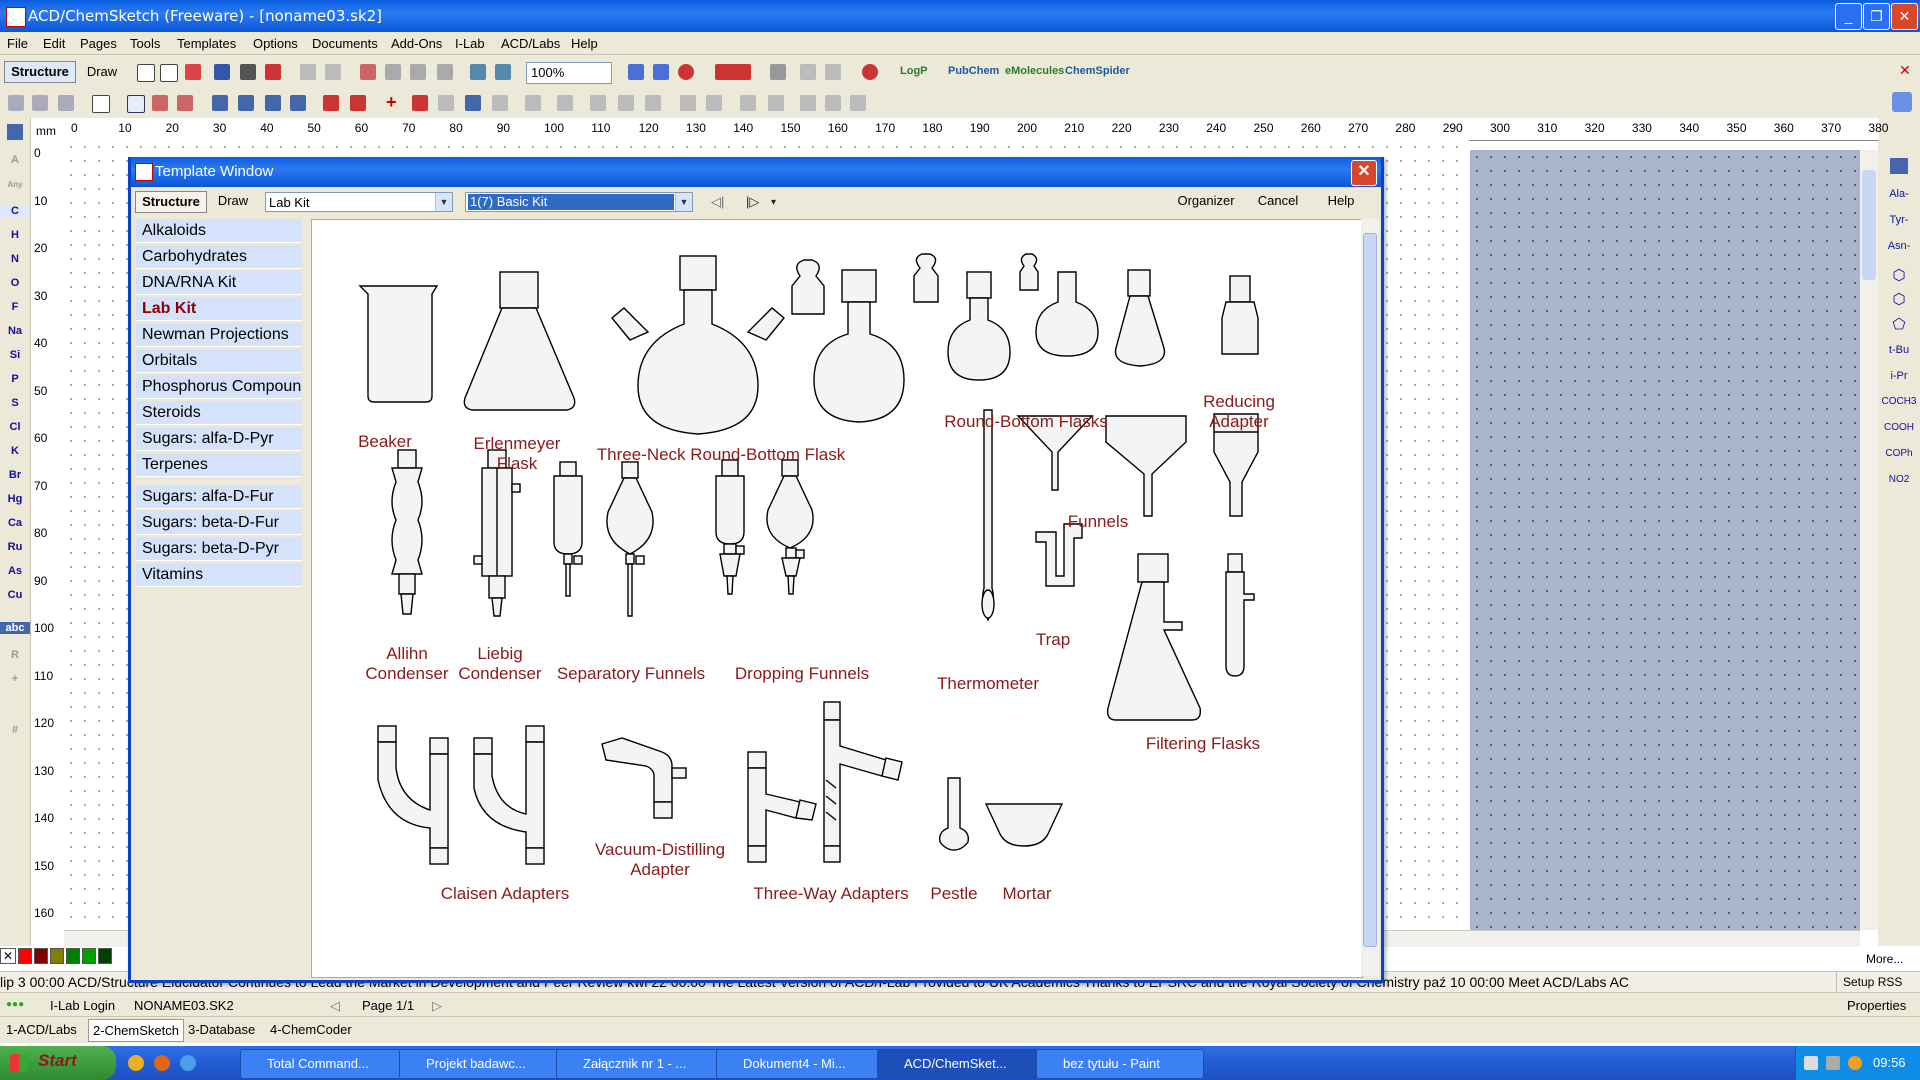 The width and height of the screenshot is (1920, 1080). What do you see at coordinates (497, 533) in the screenshot?
I see `liebig-condenser-template` at bounding box center [497, 533].